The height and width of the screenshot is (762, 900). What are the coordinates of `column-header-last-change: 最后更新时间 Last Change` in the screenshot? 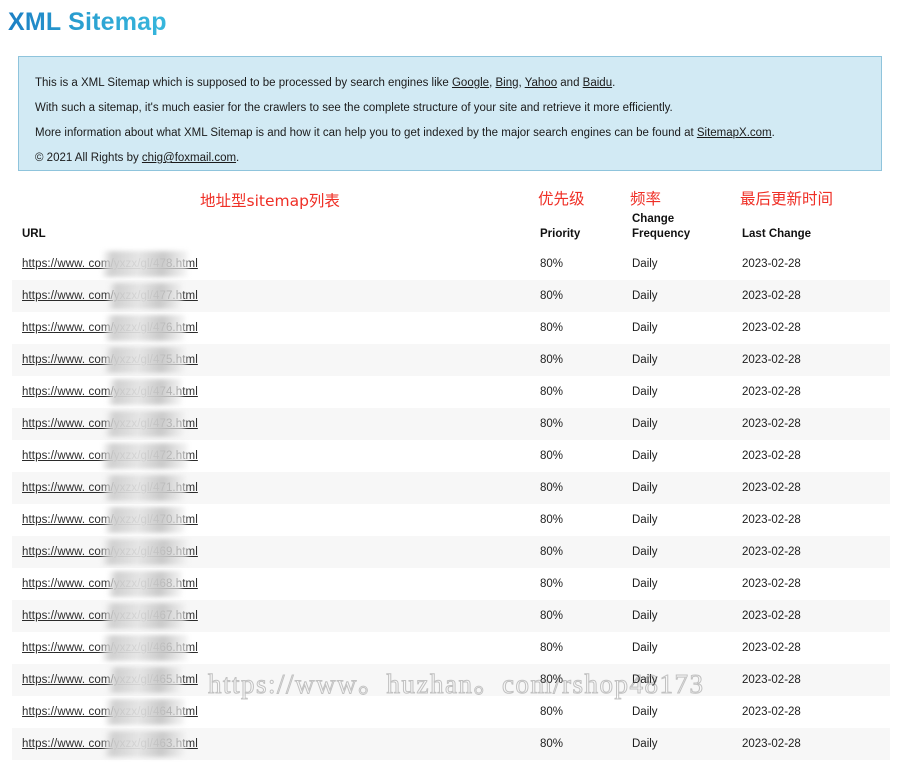 It's located at (811, 215).